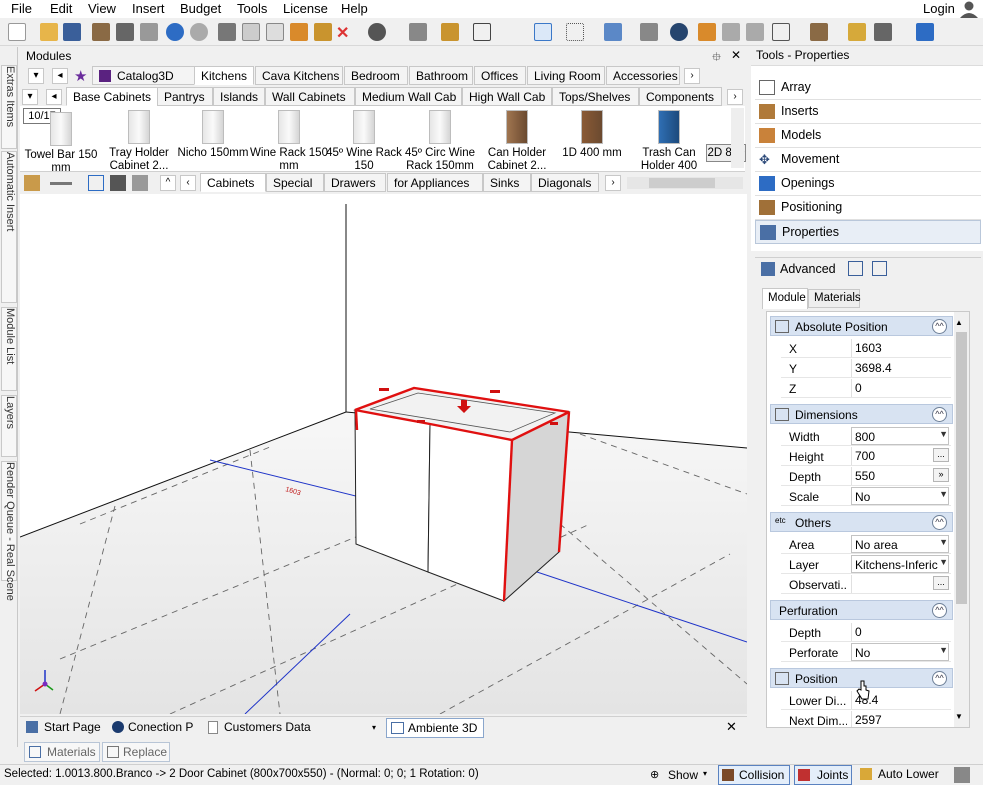 Image resolution: width=983 pixels, height=785 pixels. What do you see at coordinates (613, 32) in the screenshot?
I see `layers-icon` at bounding box center [613, 32].